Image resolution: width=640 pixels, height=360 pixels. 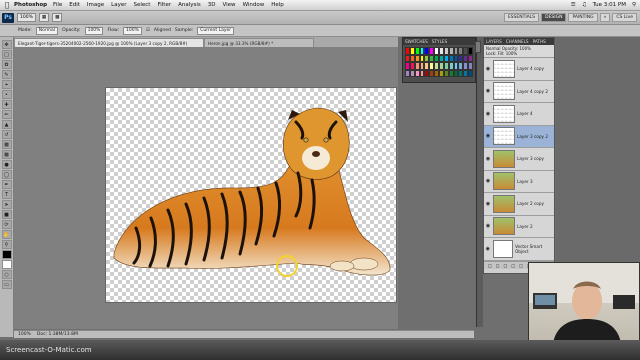 What do you see at coordinates (6, 144) in the screenshot?
I see `eraser-tool-icon: ▩` at bounding box center [6, 144].